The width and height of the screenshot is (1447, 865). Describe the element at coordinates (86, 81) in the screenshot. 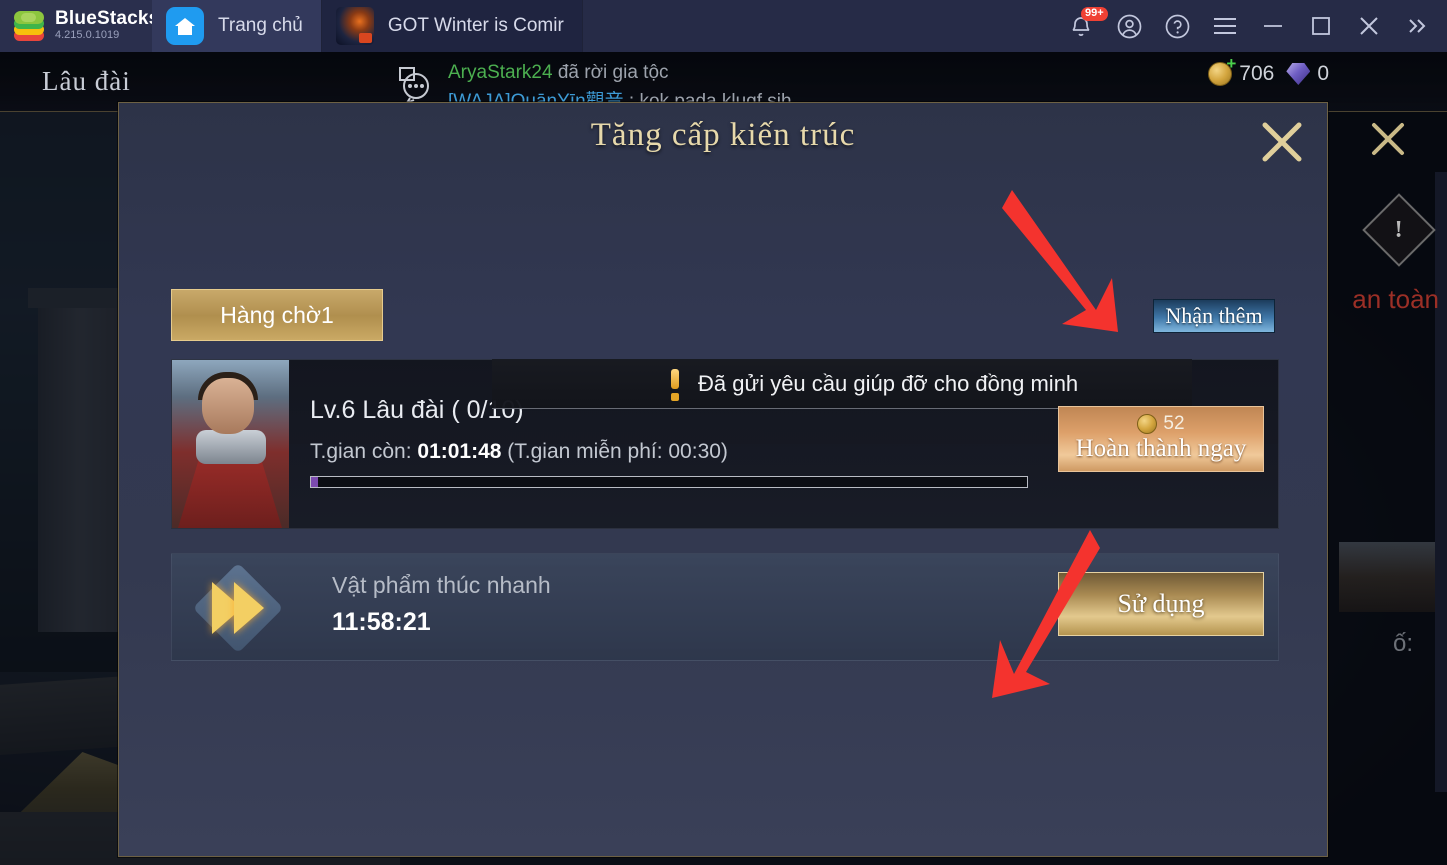

I see `location-name: Lâu đài` at that location.